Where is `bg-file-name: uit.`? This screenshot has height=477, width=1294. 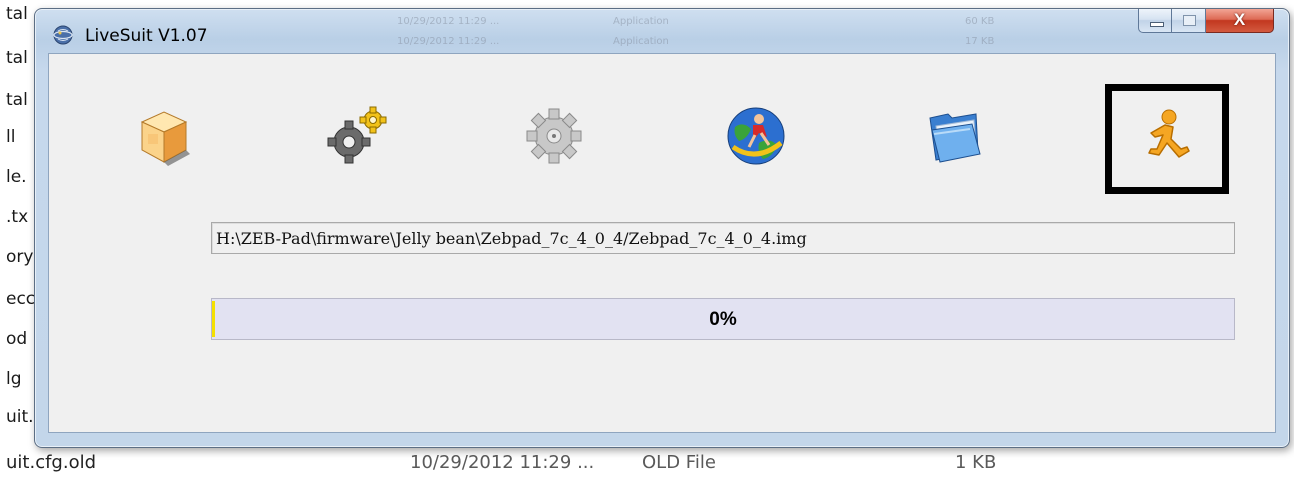 bg-file-name: uit. is located at coordinates (20, 417).